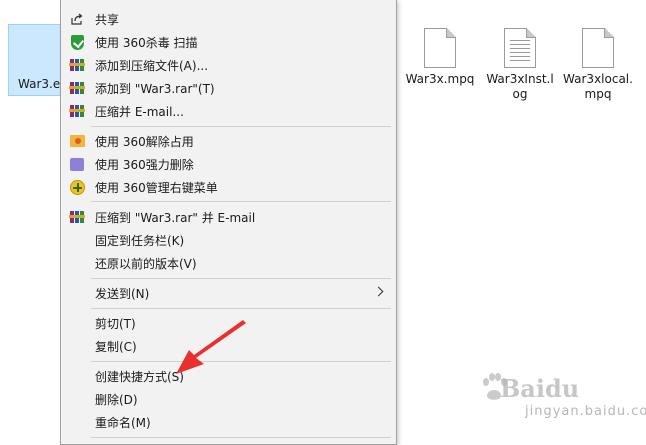 This screenshot has height=445, width=646. What do you see at coordinates (540, 388) in the screenshot?
I see `watermark-brand: Baidu` at bounding box center [540, 388].